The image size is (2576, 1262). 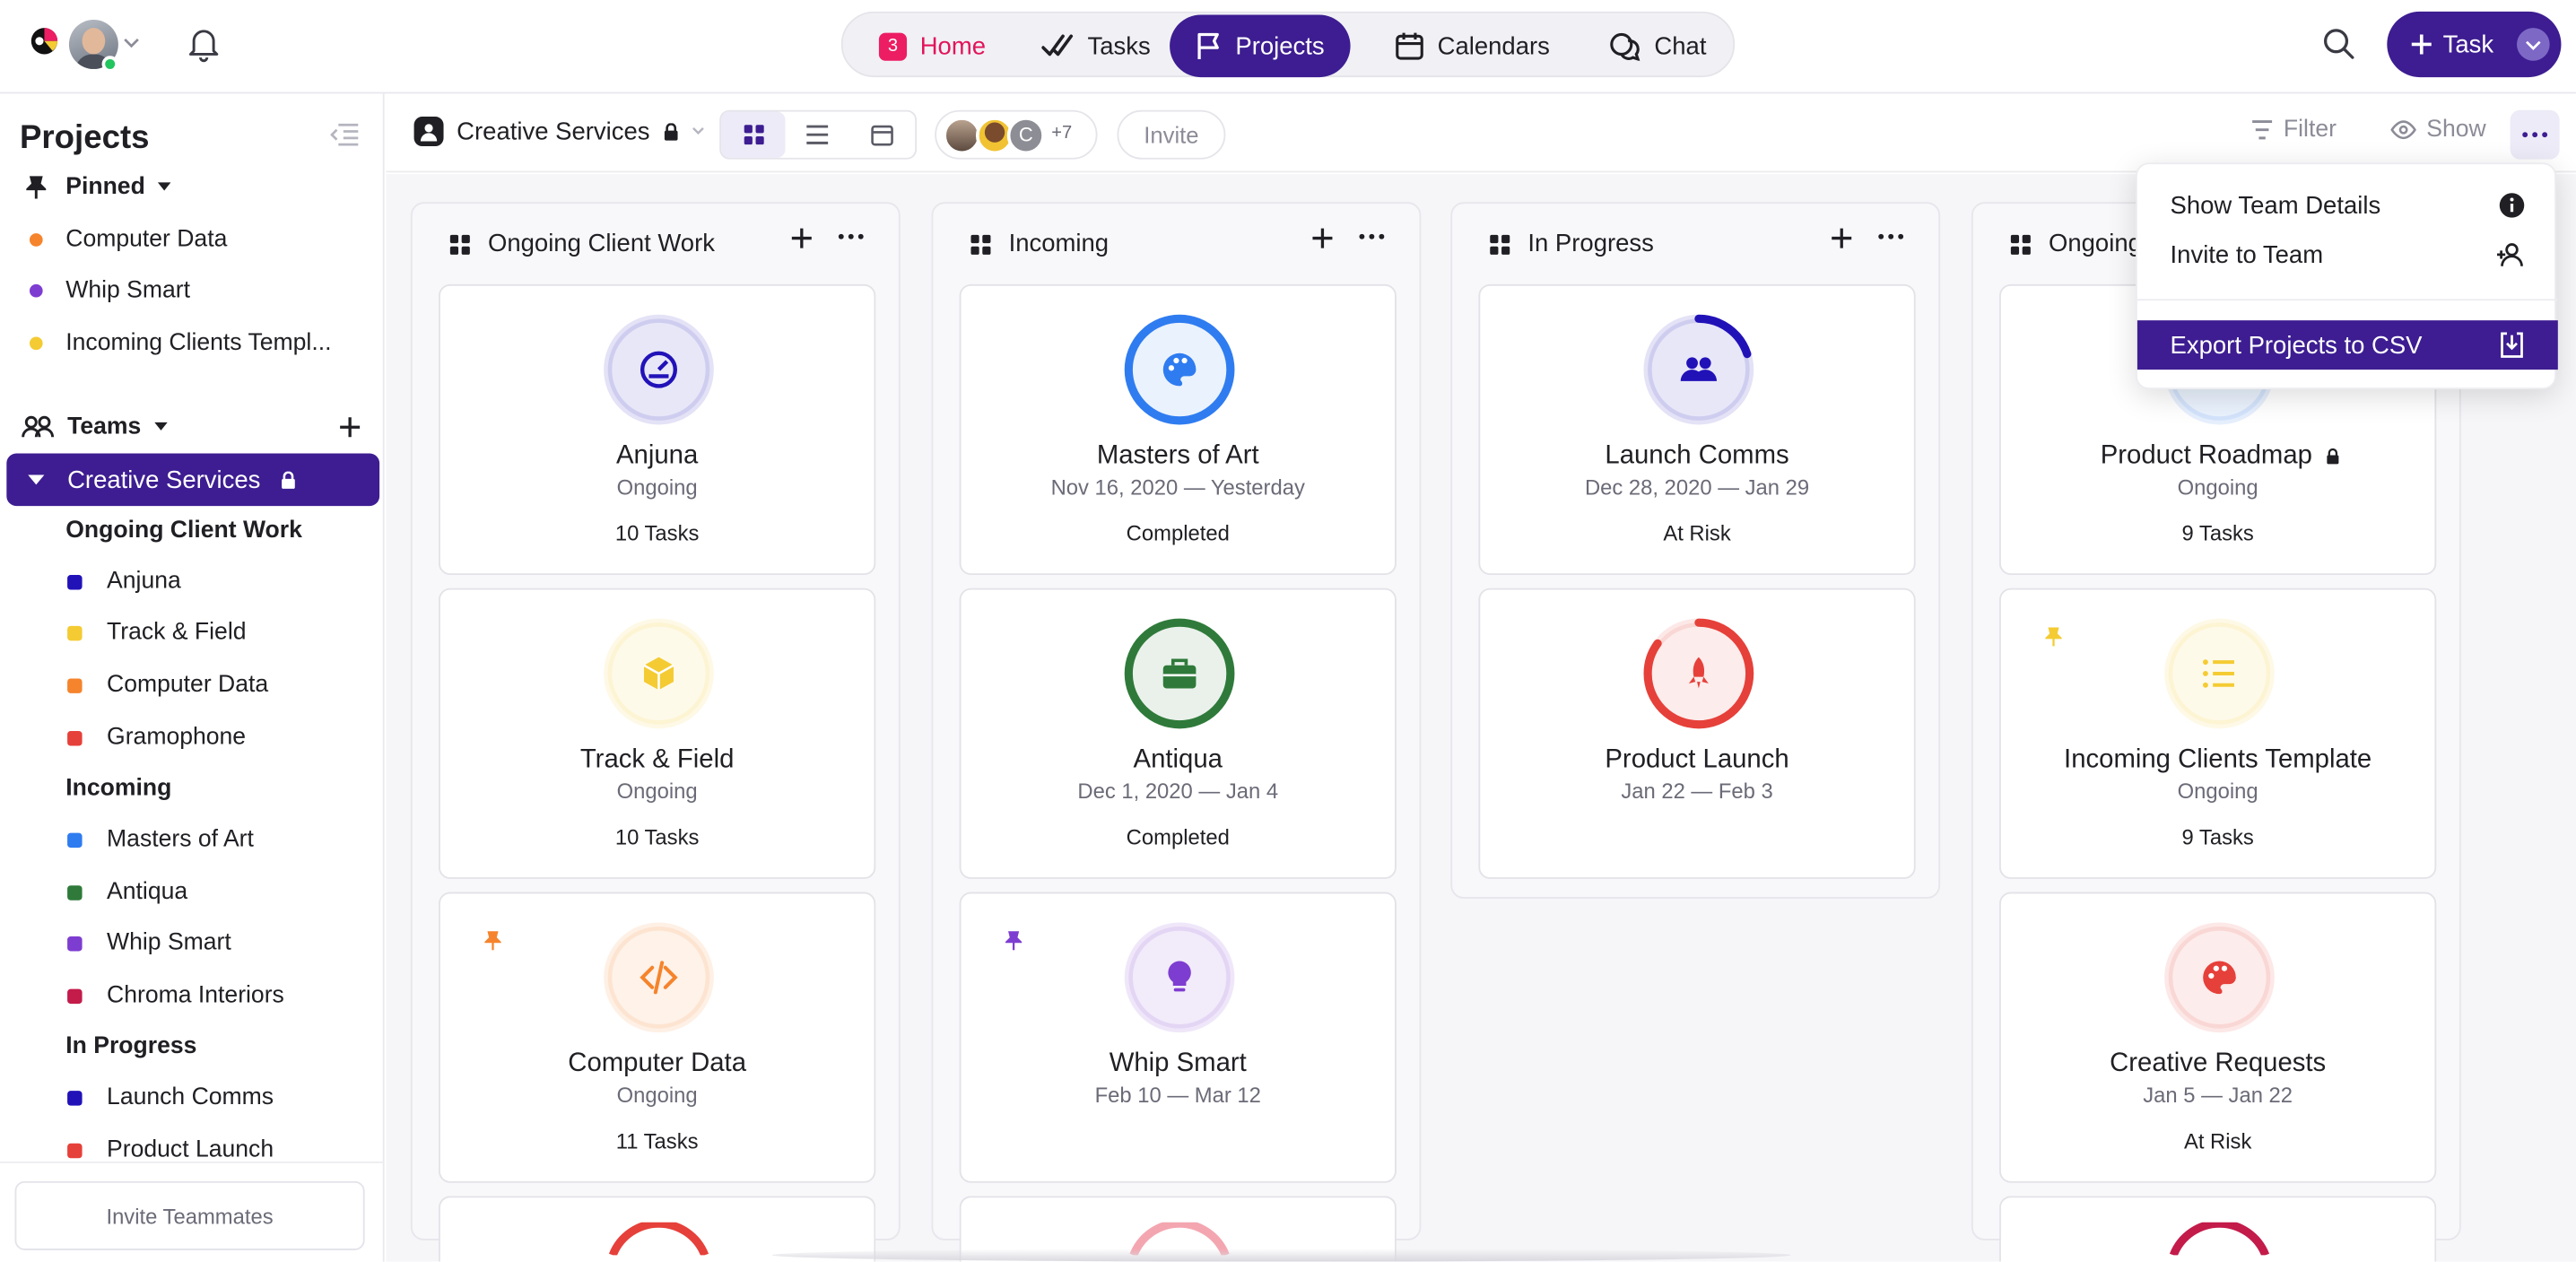 I want to click on project-card: Anjuna Ongoing 10 Tasks, so click(x=657, y=430).